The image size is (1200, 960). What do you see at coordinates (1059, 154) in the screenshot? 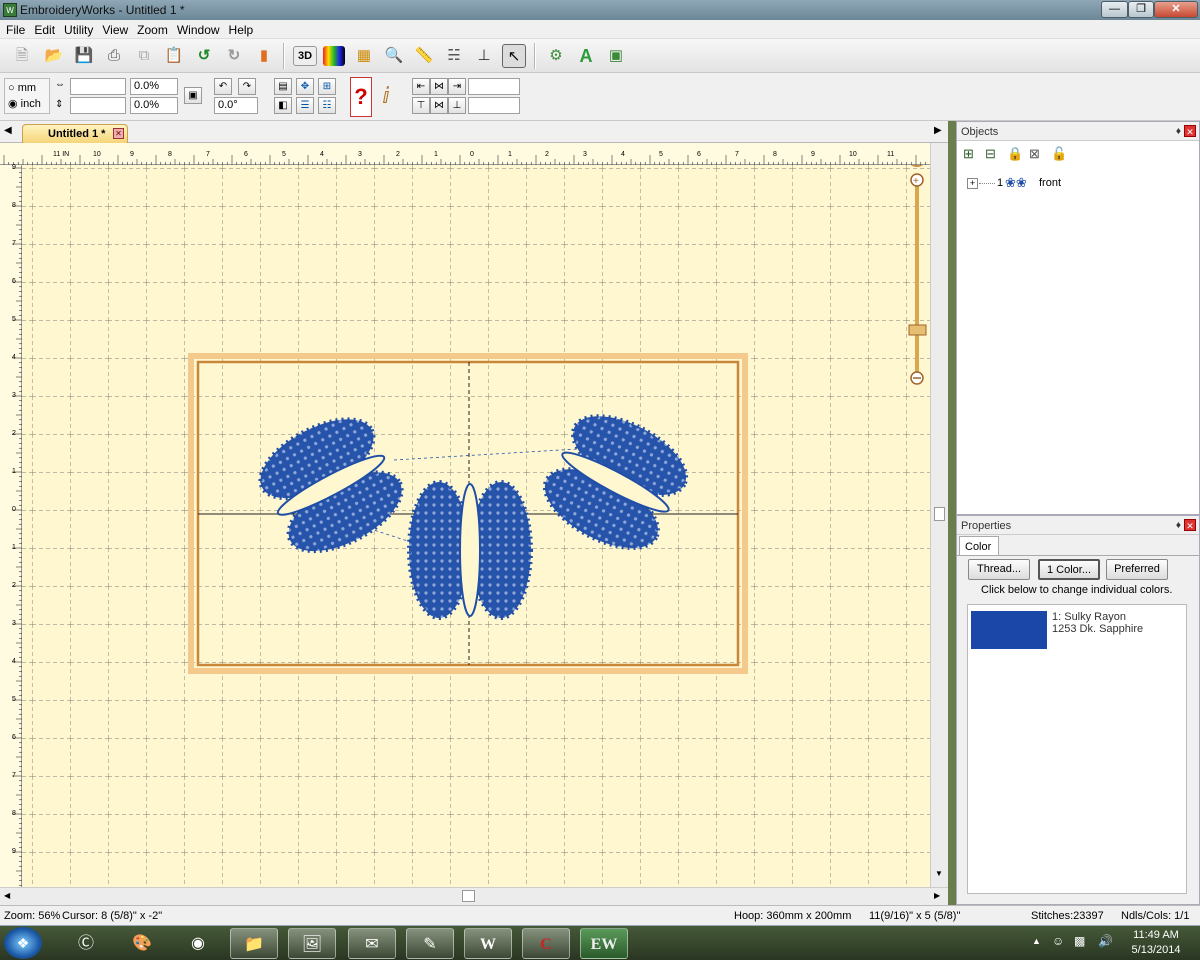
I see `unlock-icon: 🔓` at bounding box center [1059, 154].